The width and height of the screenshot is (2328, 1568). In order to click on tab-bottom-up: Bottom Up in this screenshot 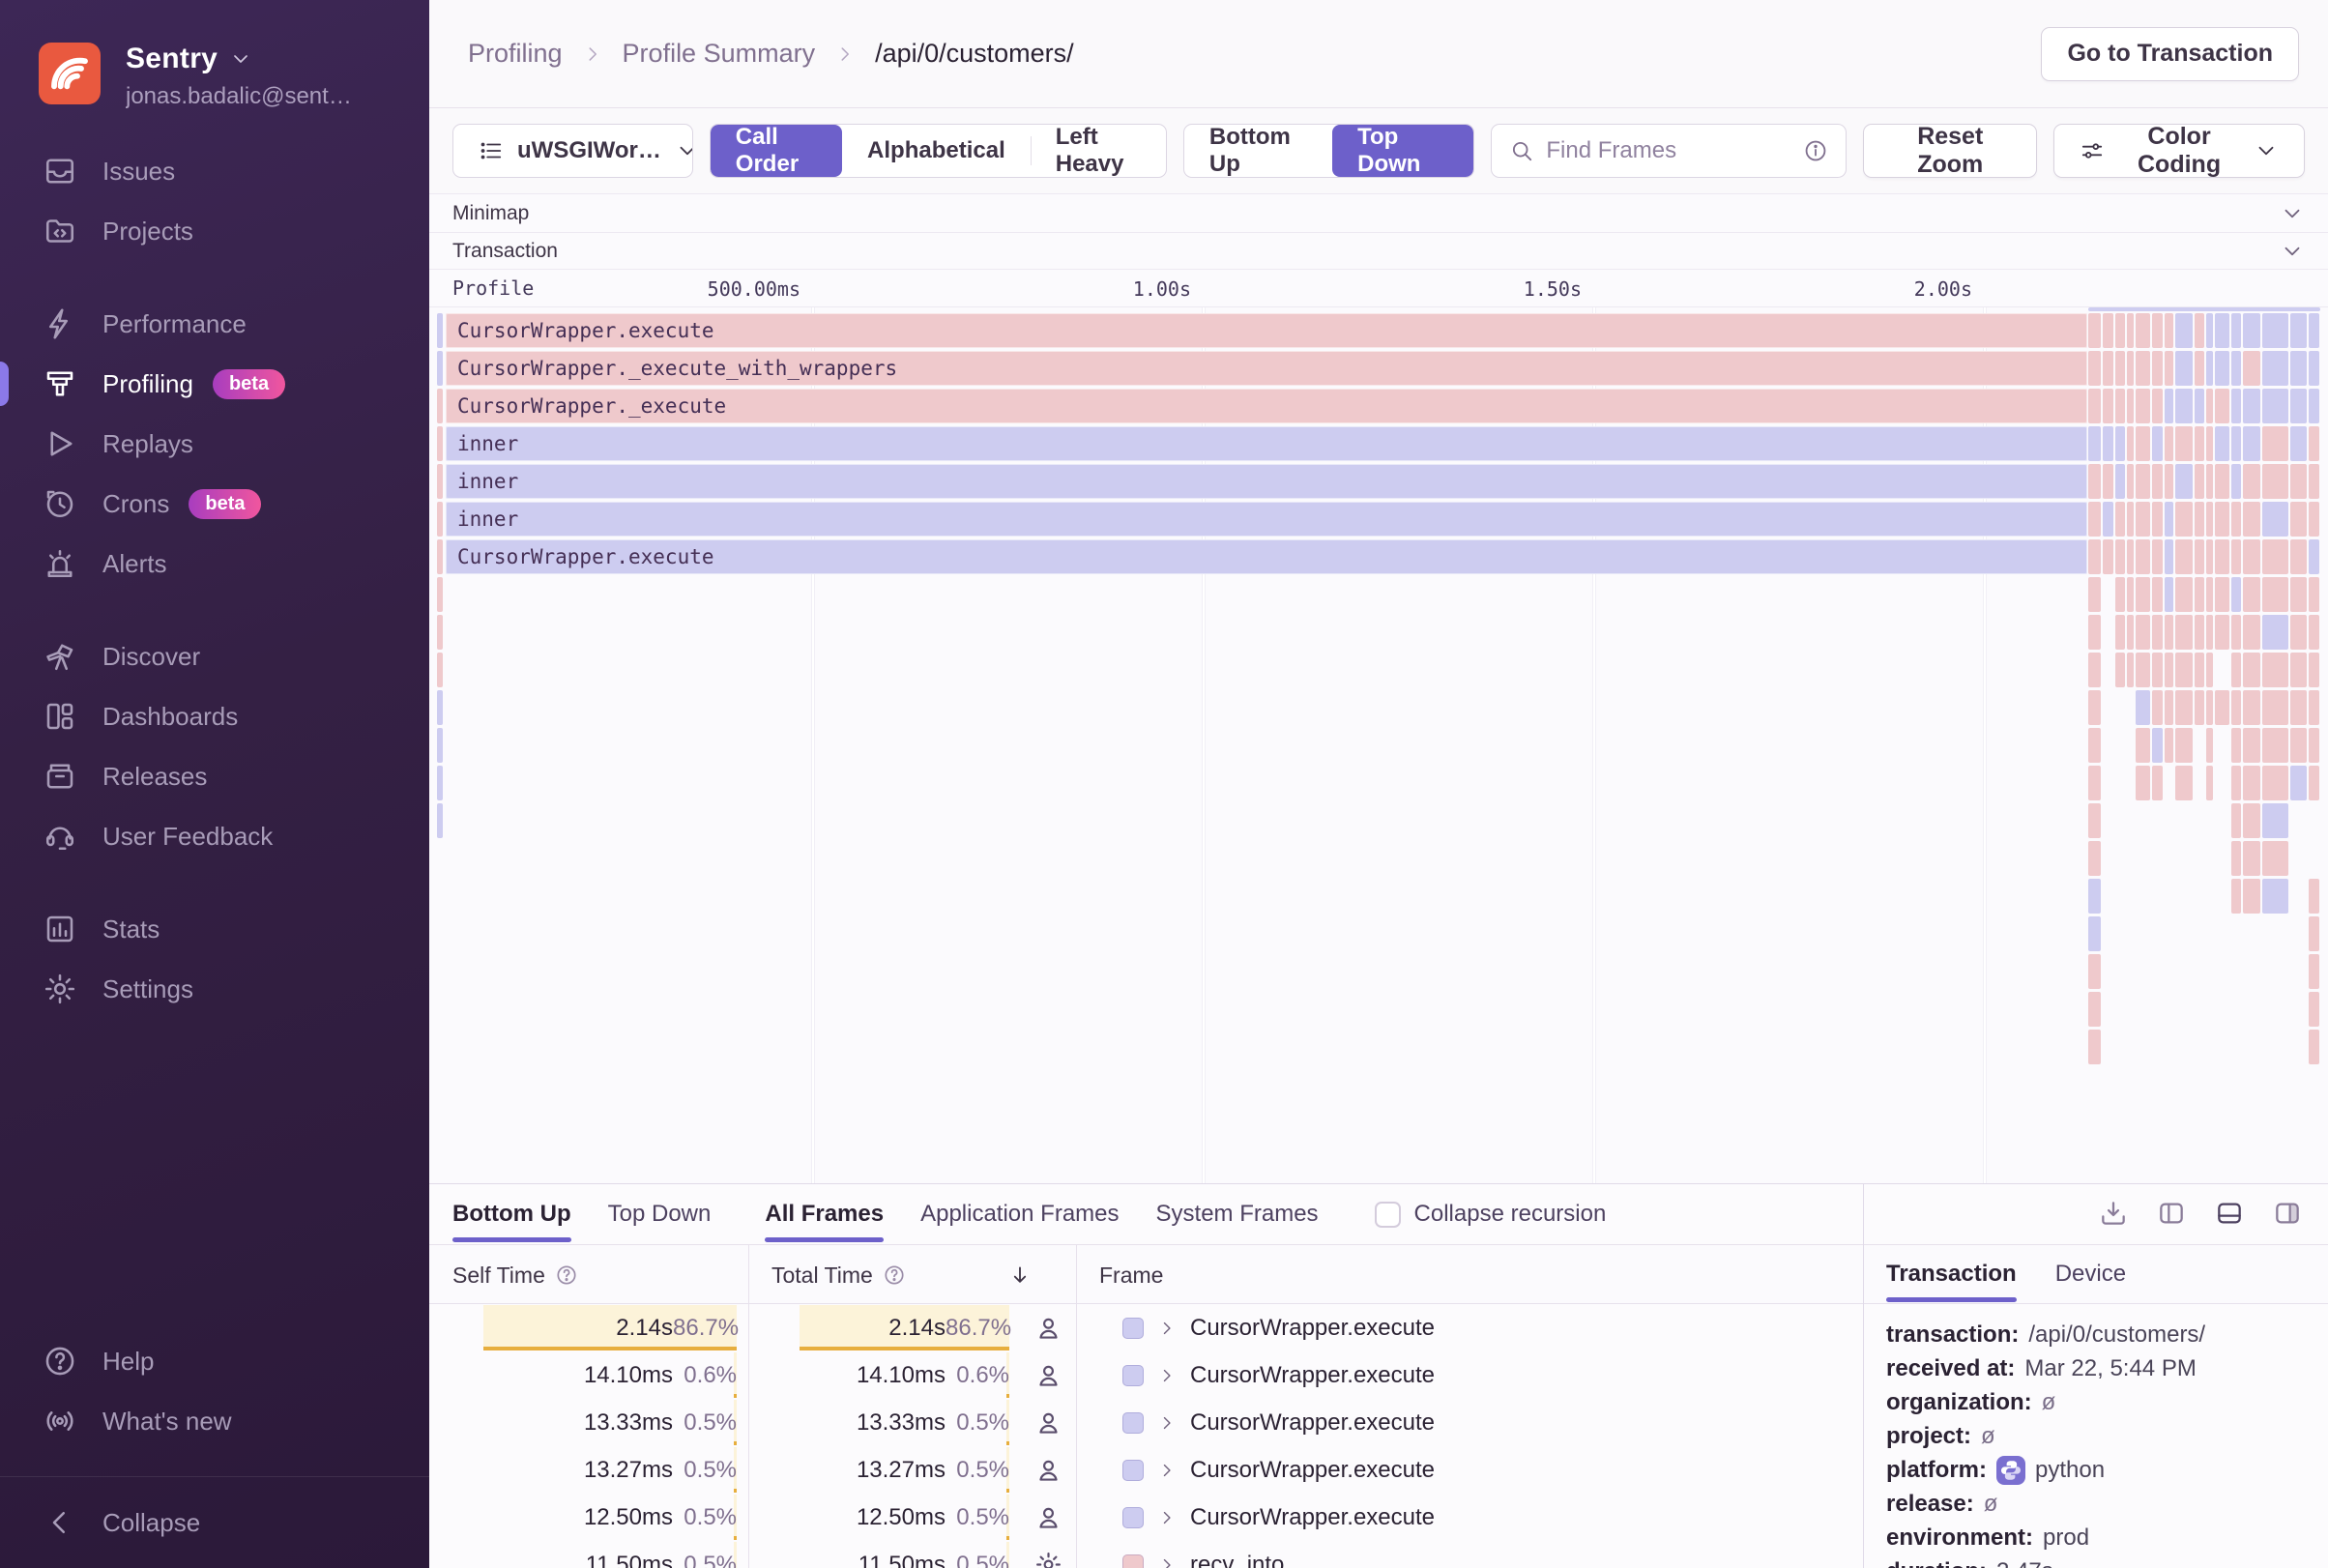, I will do `click(512, 1214)`.